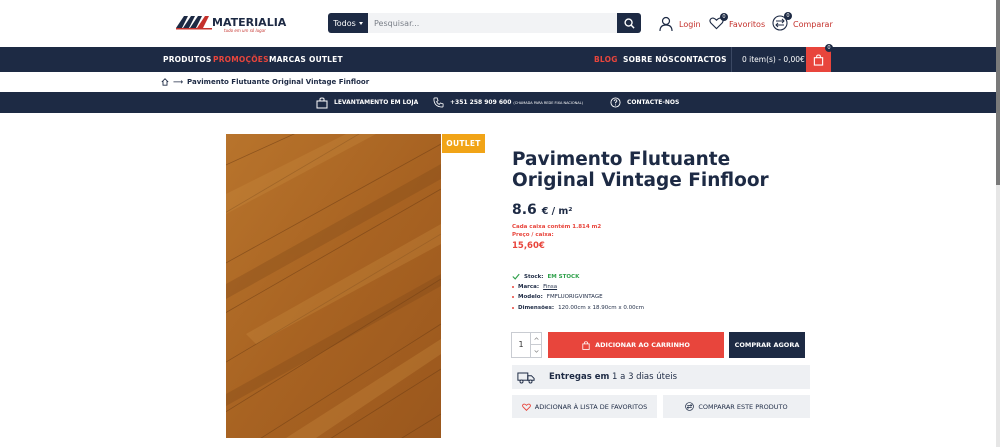 The width and height of the screenshot is (1000, 447). I want to click on logo-mark-icon, so click(194, 23).